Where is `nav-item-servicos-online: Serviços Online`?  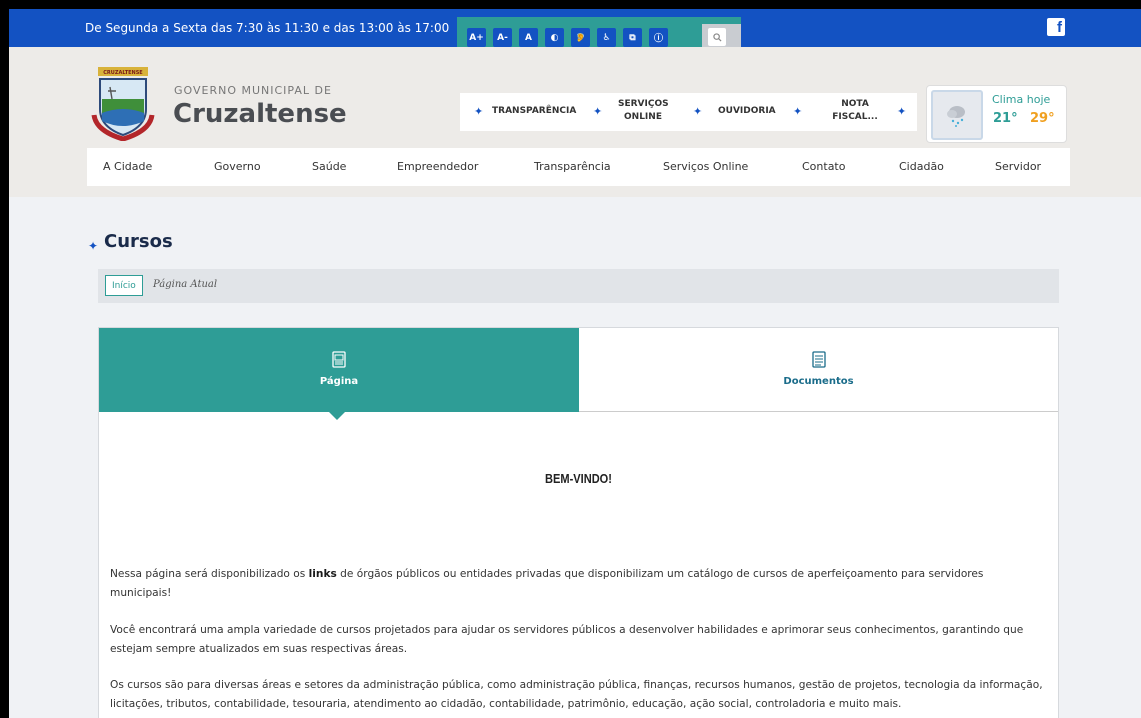
nav-item-servicos-online: Serviços Online is located at coordinates (705, 166).